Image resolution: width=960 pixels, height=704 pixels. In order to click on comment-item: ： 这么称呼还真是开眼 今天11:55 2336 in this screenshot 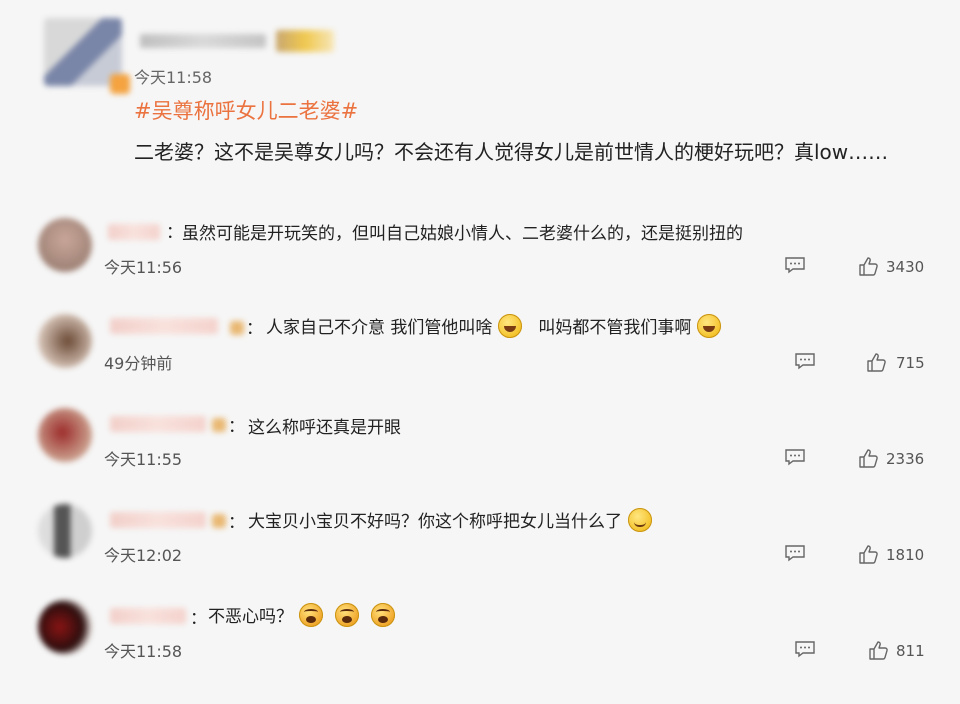, I will do `click(480, 450)`.